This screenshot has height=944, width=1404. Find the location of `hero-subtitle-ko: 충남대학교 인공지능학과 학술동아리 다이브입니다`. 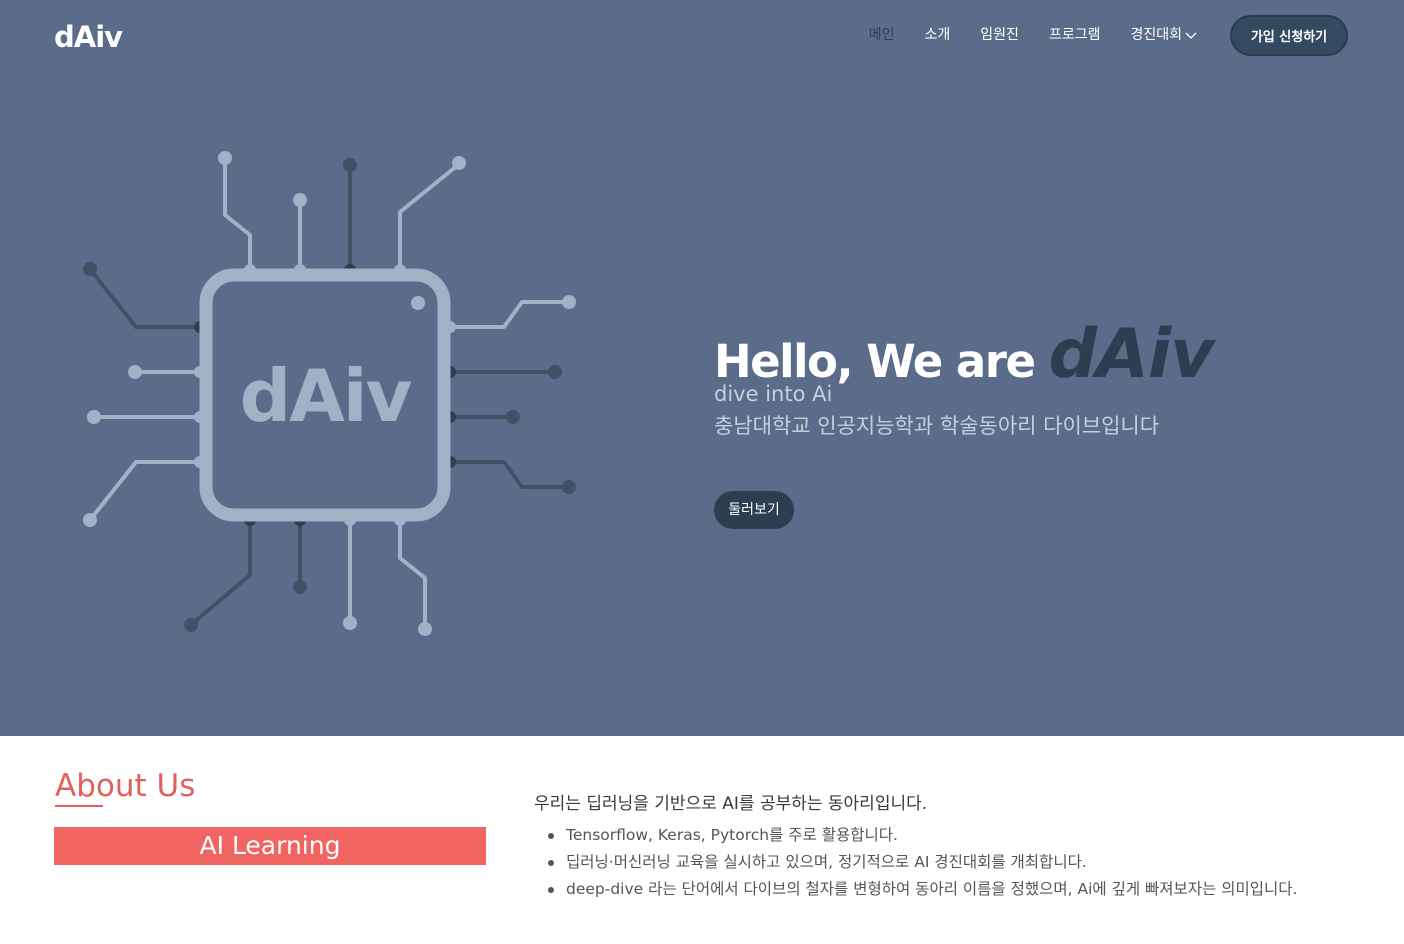

hero-subtitle-ko: 충남대학교 인공지능학과 학술동아리 다이브입니다 is located at coordinates (937, 426).